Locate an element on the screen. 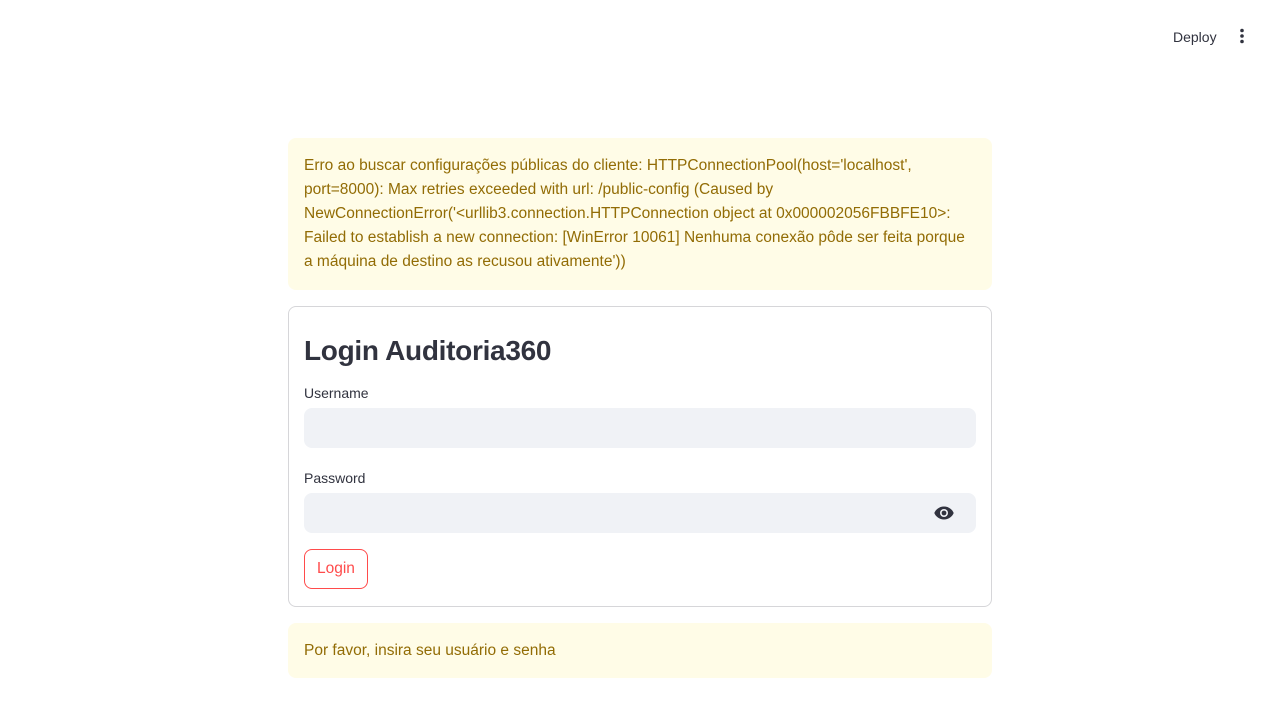 This screenshot has height=720, width=1280. password-field-wrapper is located at coordinates (640, 513).